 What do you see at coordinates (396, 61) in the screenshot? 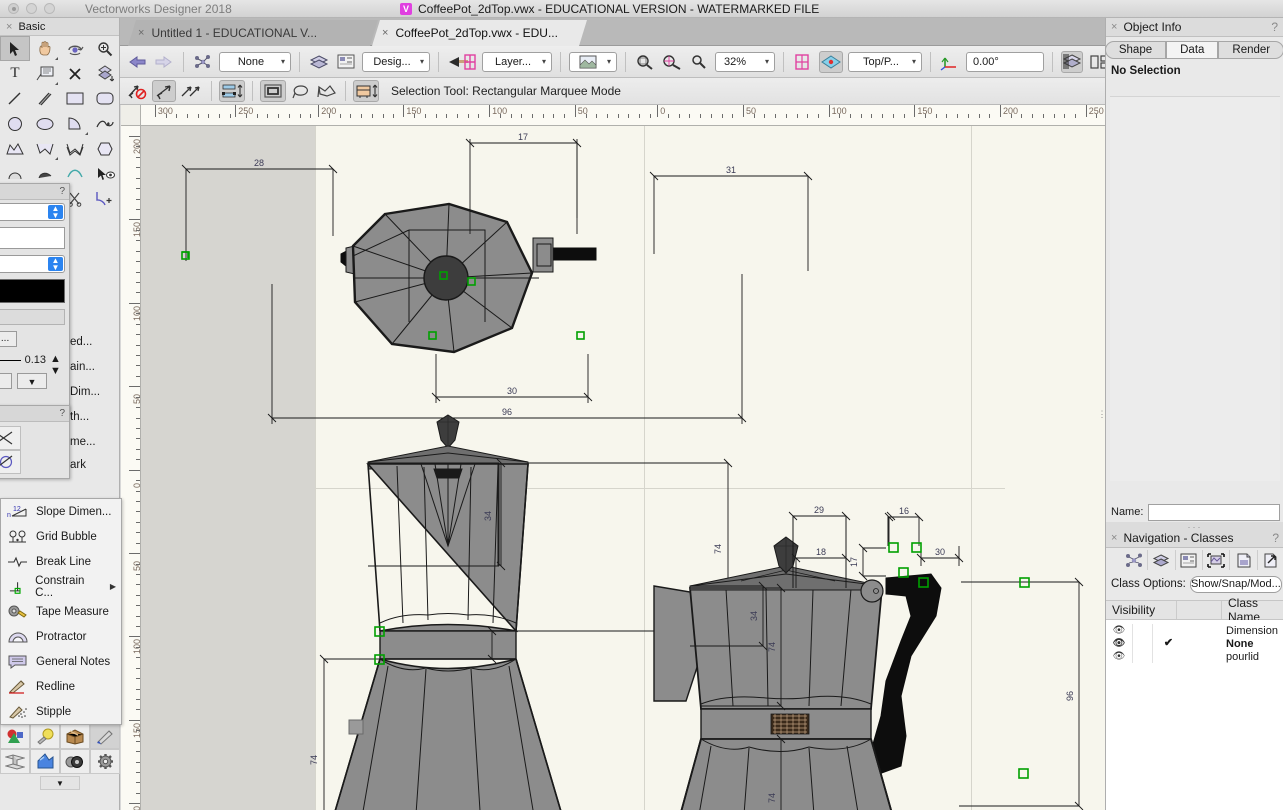
I see `design-layer-dropdown: Desig... ▾` at bounding box center [396, 61].